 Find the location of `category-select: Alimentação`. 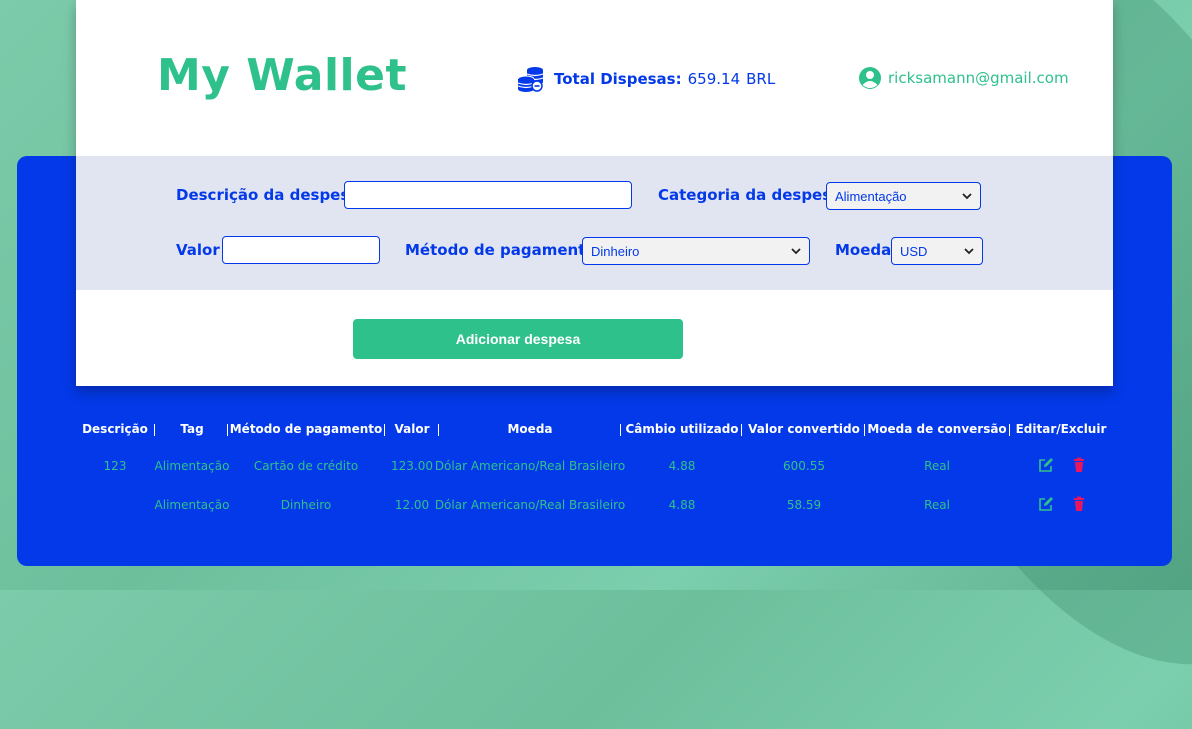

category-select: Alimentação is located at coordinates (903, 196).